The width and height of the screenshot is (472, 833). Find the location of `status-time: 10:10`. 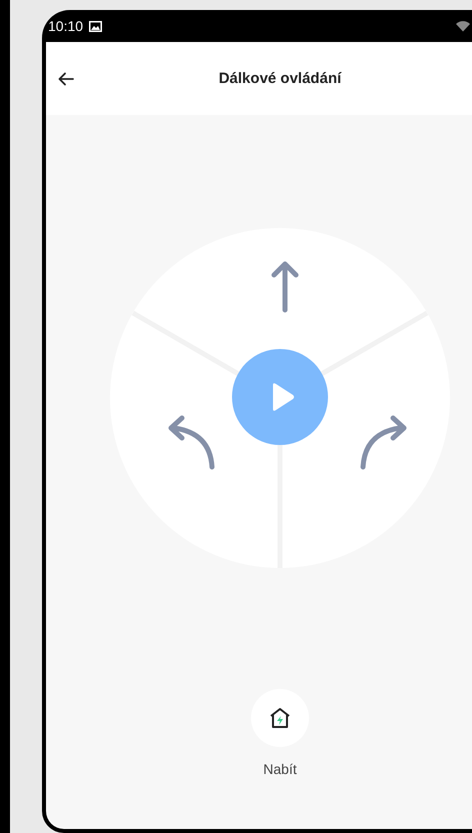

status-time: 10:10 is located at coordinates (66, 26).